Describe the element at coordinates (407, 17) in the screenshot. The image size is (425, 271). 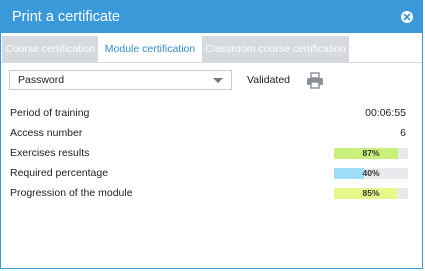
I see `close-icon` at that location.